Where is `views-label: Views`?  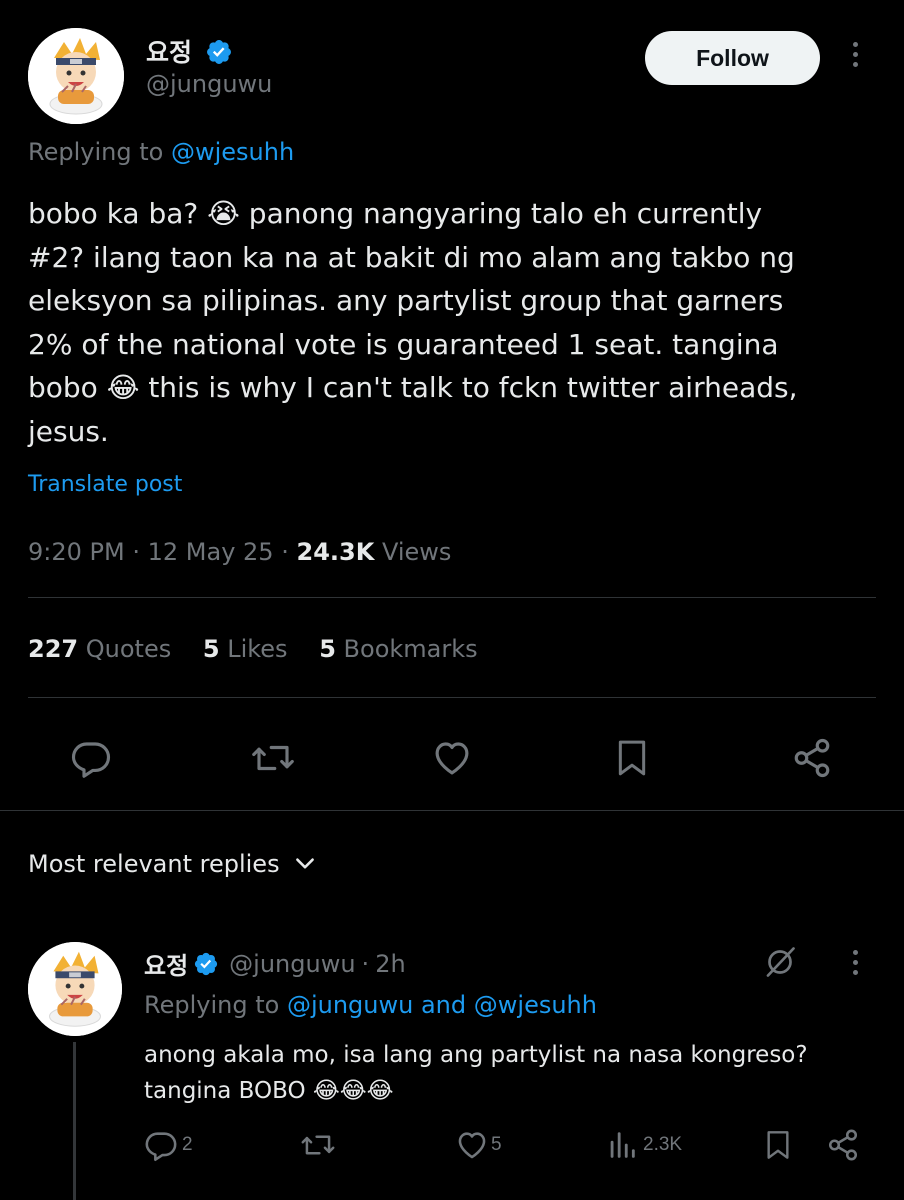 views-label: Views is located at coordinates (416, 552).